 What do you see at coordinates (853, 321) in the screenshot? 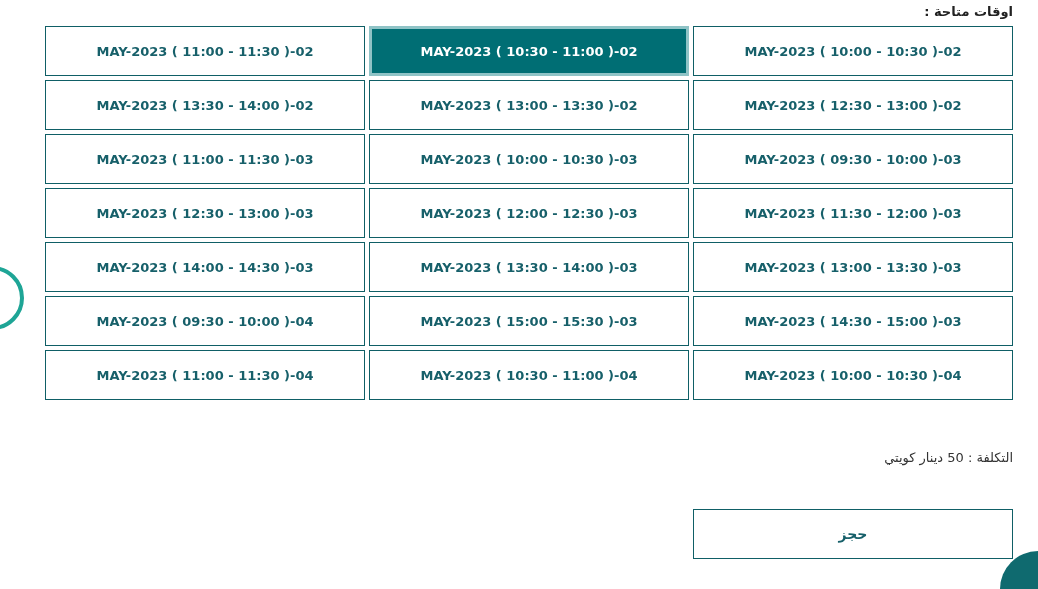
I see `time-slot-button: MAY-2023 ( 14:30 - 15:00 )-03` at bounding box center [853, 321].